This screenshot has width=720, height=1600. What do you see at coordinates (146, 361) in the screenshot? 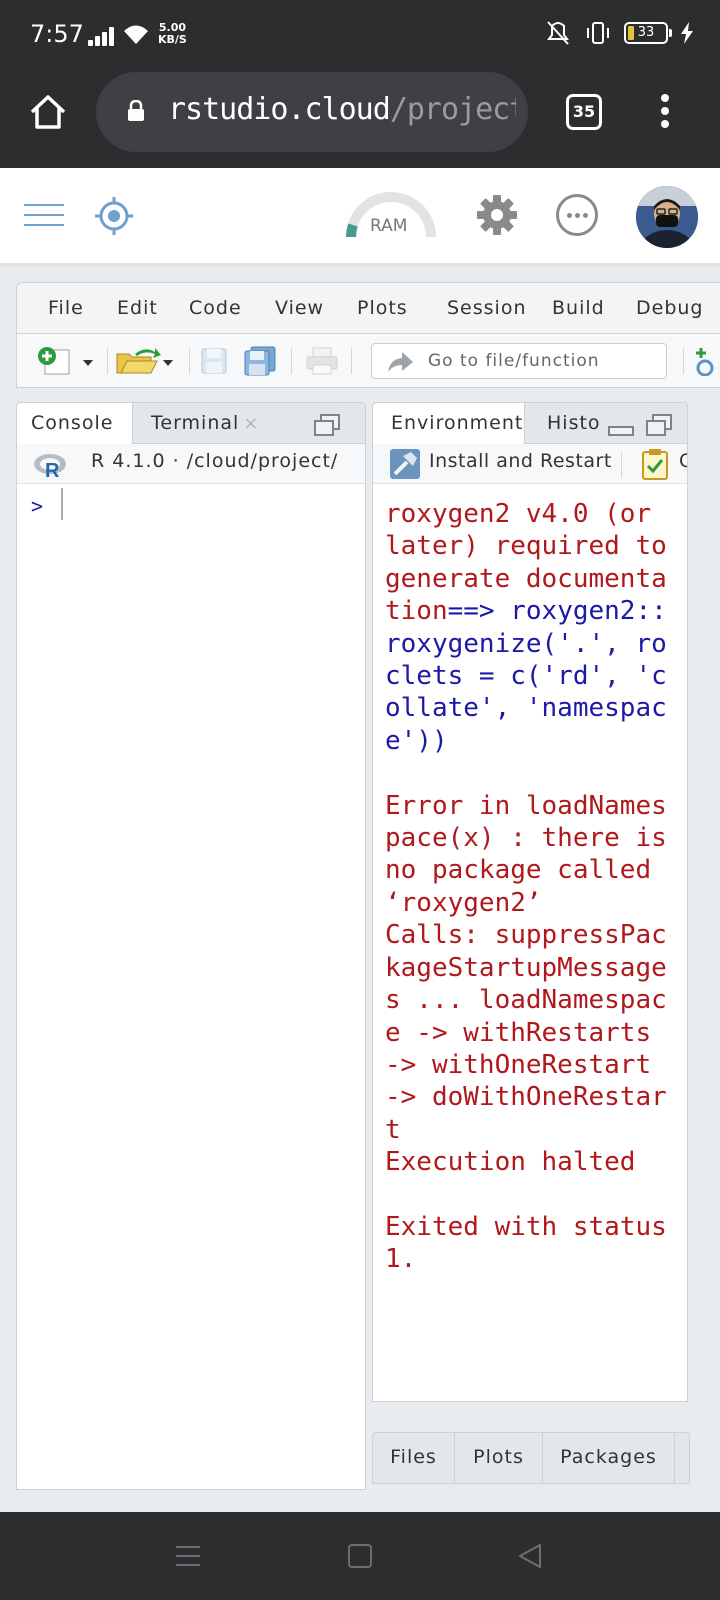
I see `open-file-icon` at bounding box center [146, 361].